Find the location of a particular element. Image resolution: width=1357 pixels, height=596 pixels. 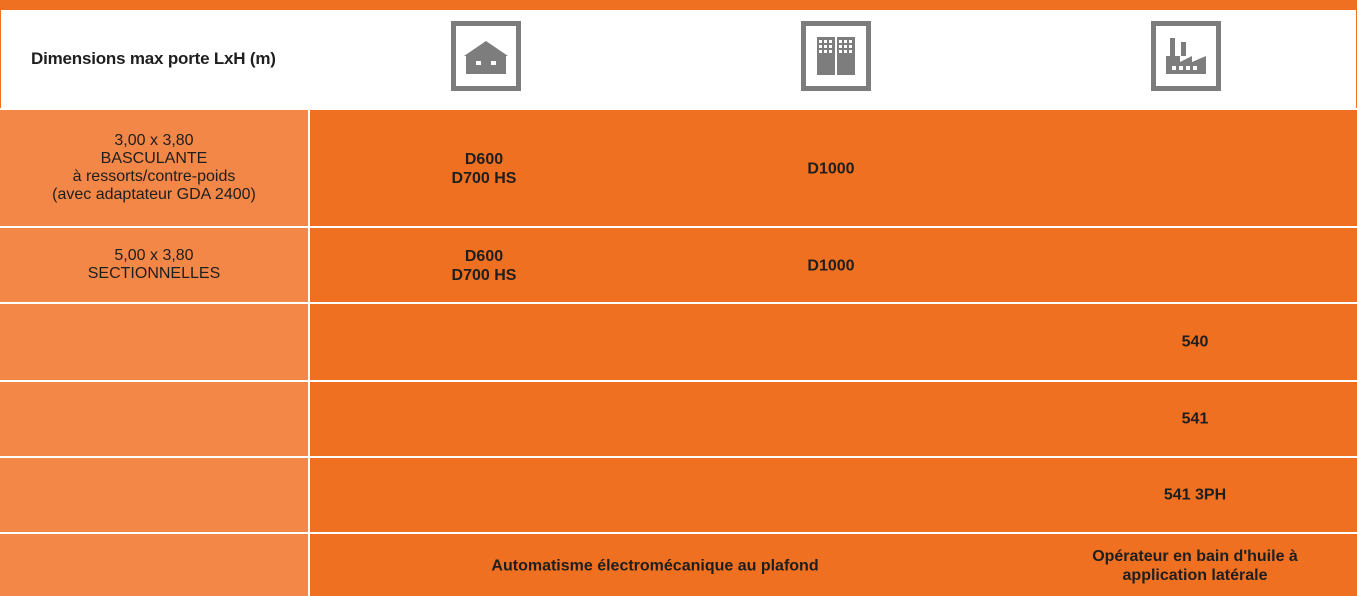

row-dimension-cell: 5,00 x 3,80 SECTIONNELLES is located at coordinates (155, 265).